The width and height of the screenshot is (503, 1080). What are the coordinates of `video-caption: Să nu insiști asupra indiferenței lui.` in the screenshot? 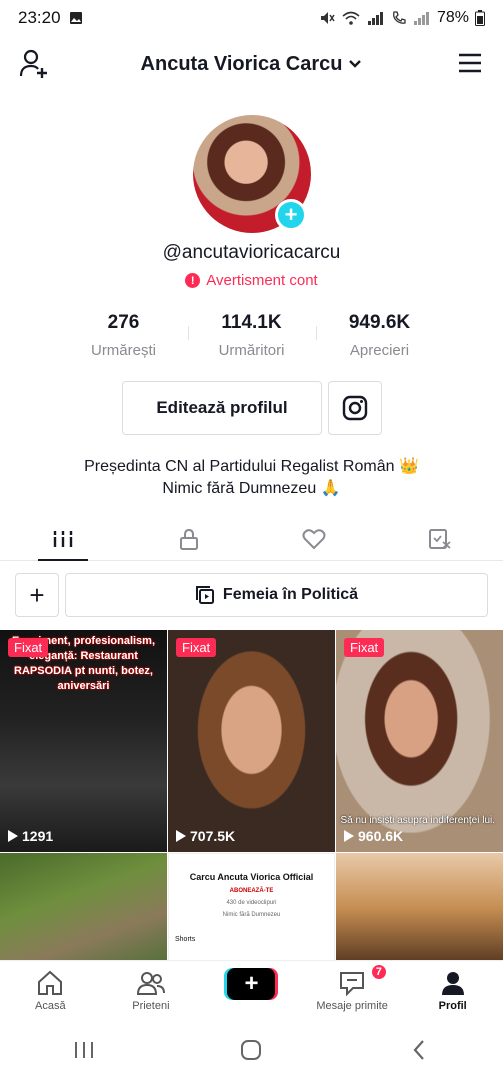 It's located at (417, 820).